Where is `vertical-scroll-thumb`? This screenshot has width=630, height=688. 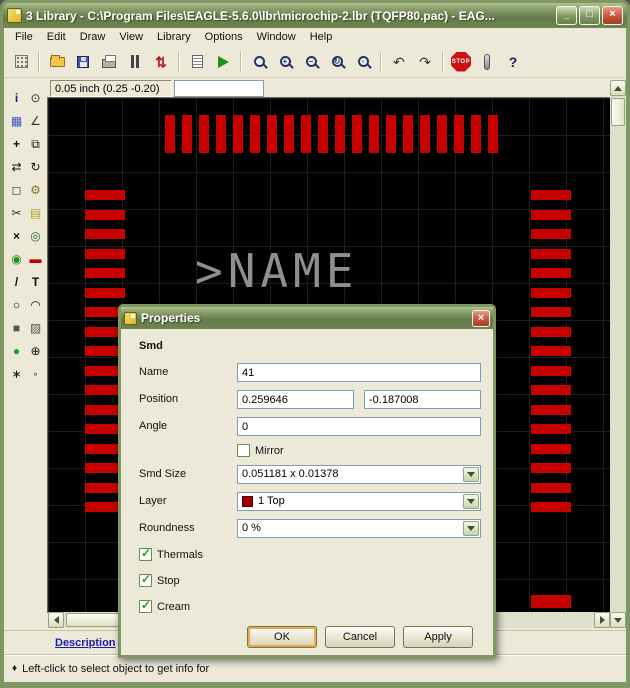
vertical-scroll-thumb is located at coordinates (618, 112).